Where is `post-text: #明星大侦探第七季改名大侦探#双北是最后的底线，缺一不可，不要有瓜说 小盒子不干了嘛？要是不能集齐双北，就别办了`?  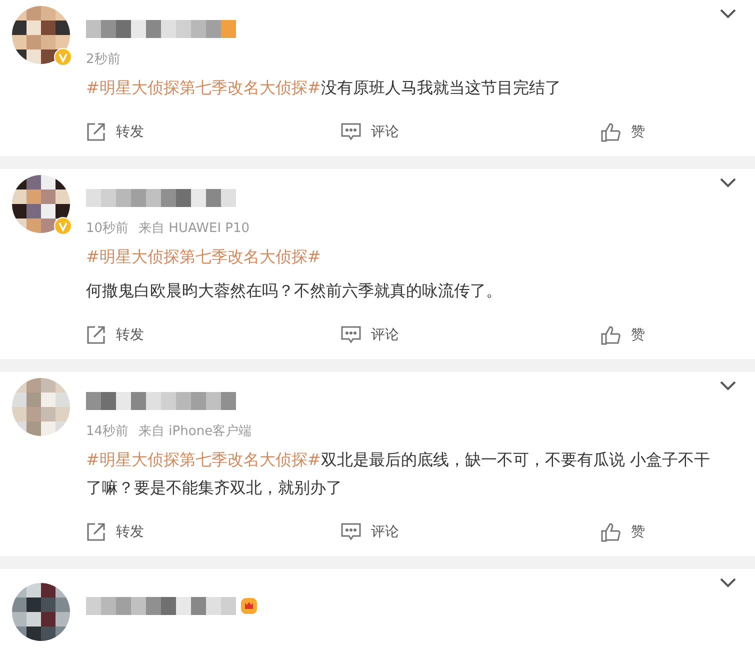
post-text: #明星大侦探第七季改名大侦探#双北是最后的底线，缺一不可，不要有瓜说 小盒子不干了嘛？要是不能集齐双北，就别办了 is located at coordinates (398, 474).